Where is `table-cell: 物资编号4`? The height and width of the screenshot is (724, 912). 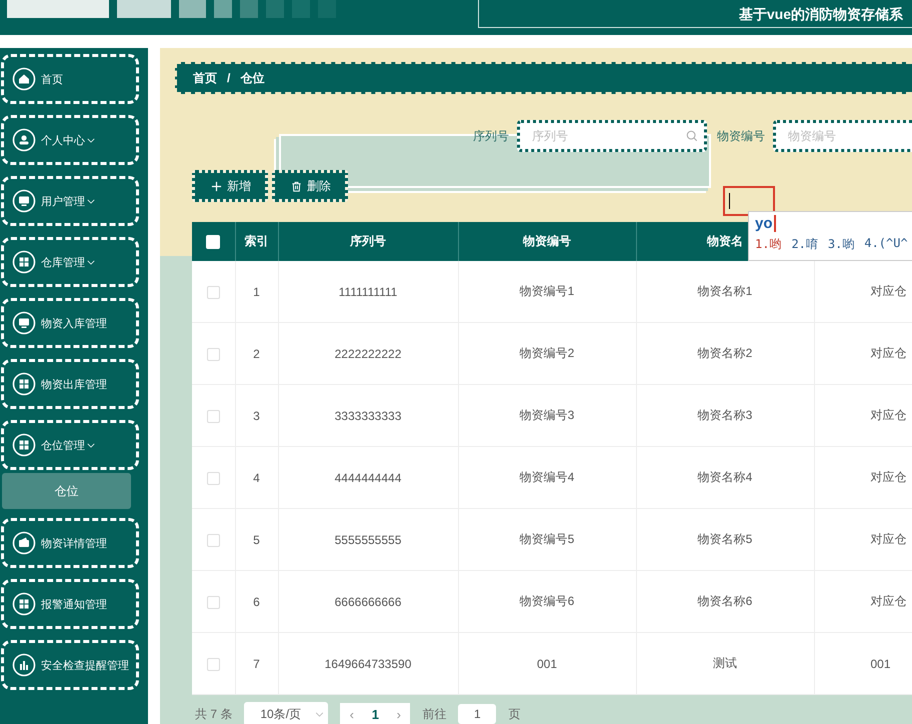
table-cell: 物资编号4 is located at coordinates (547, 477).